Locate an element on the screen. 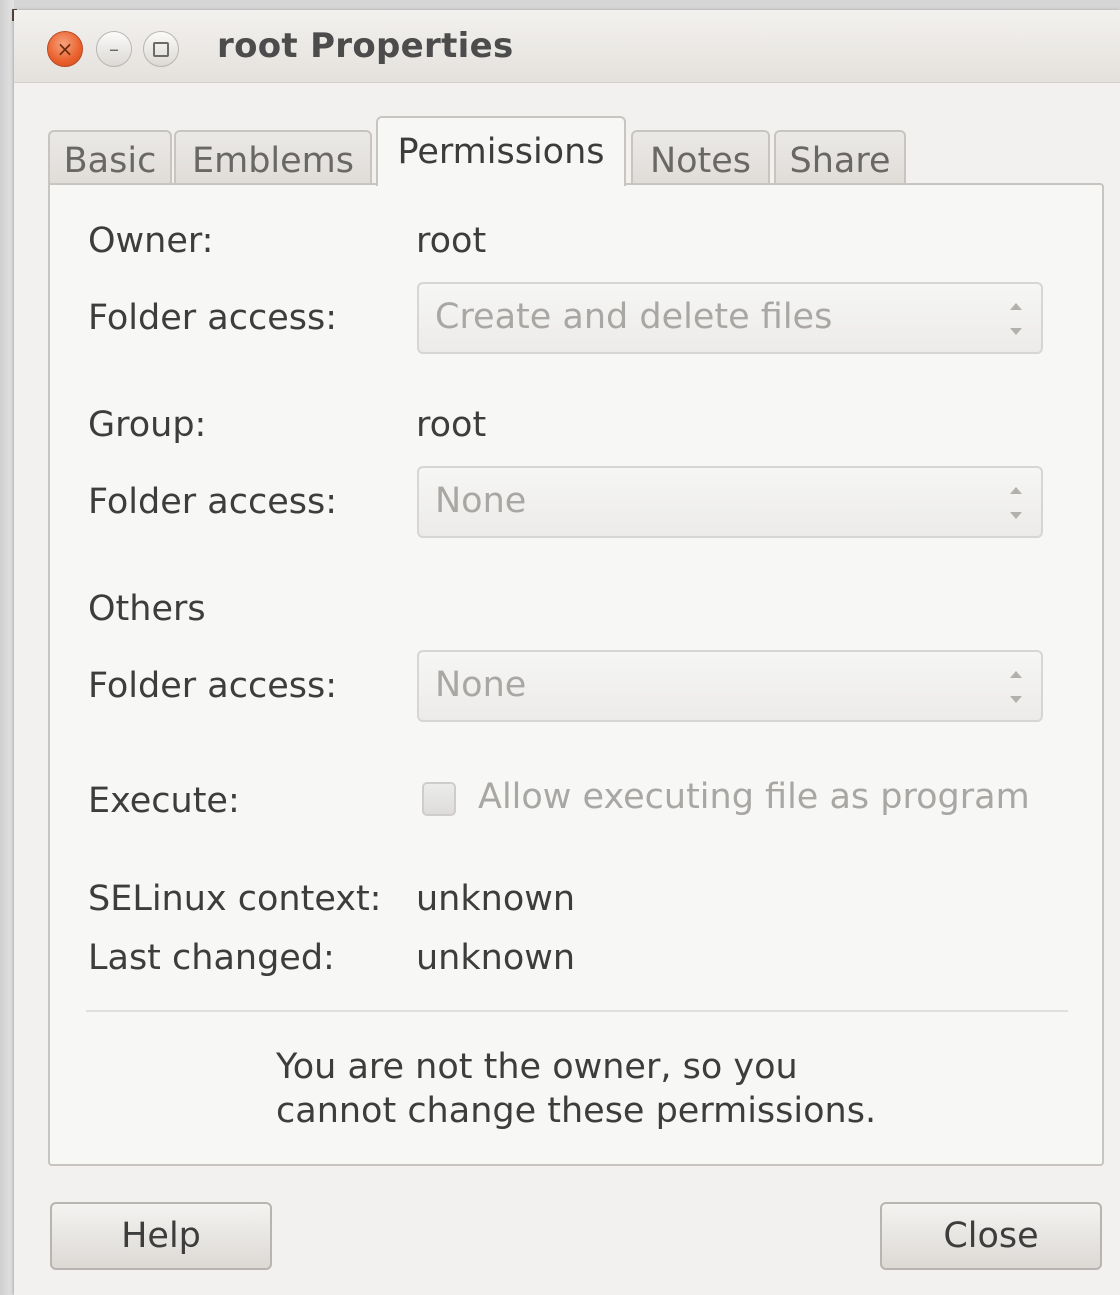  window-close-button: × is located at coordinates (65, 49).